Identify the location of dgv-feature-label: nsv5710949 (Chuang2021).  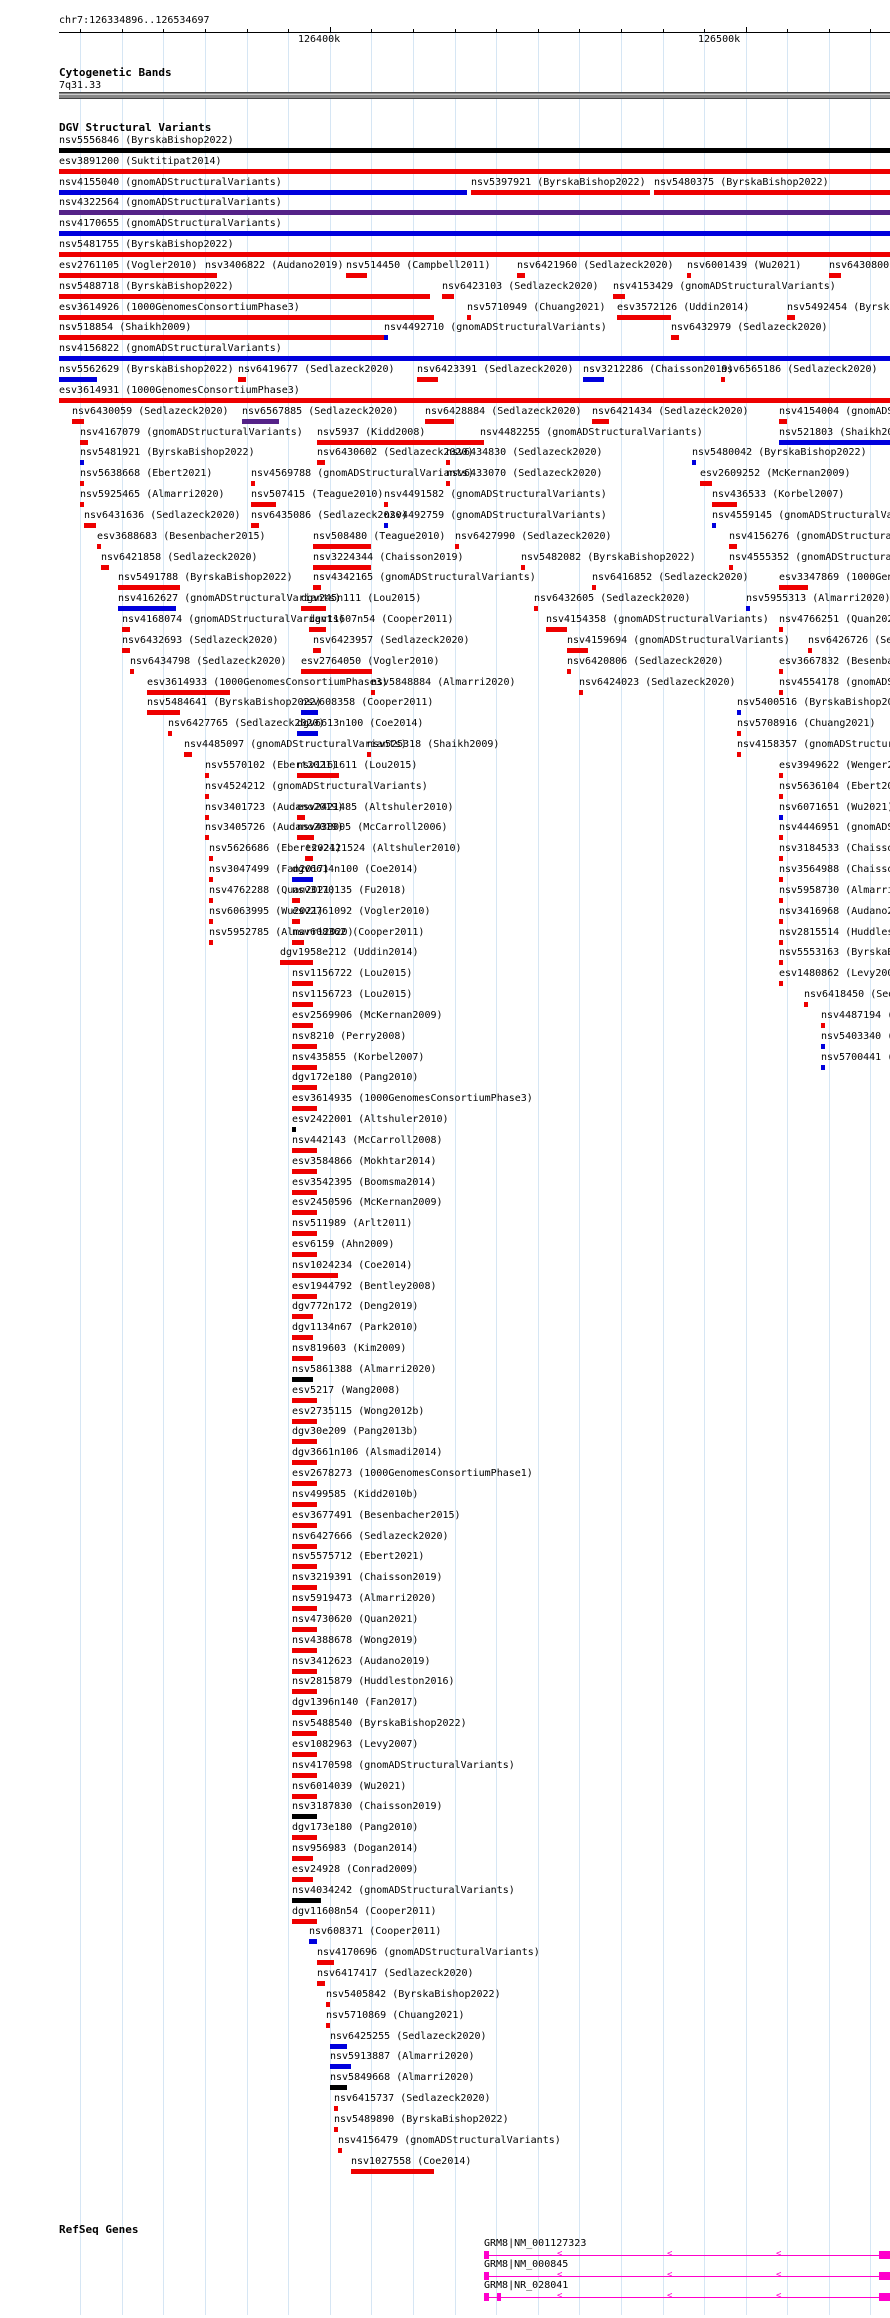
(536, 308).